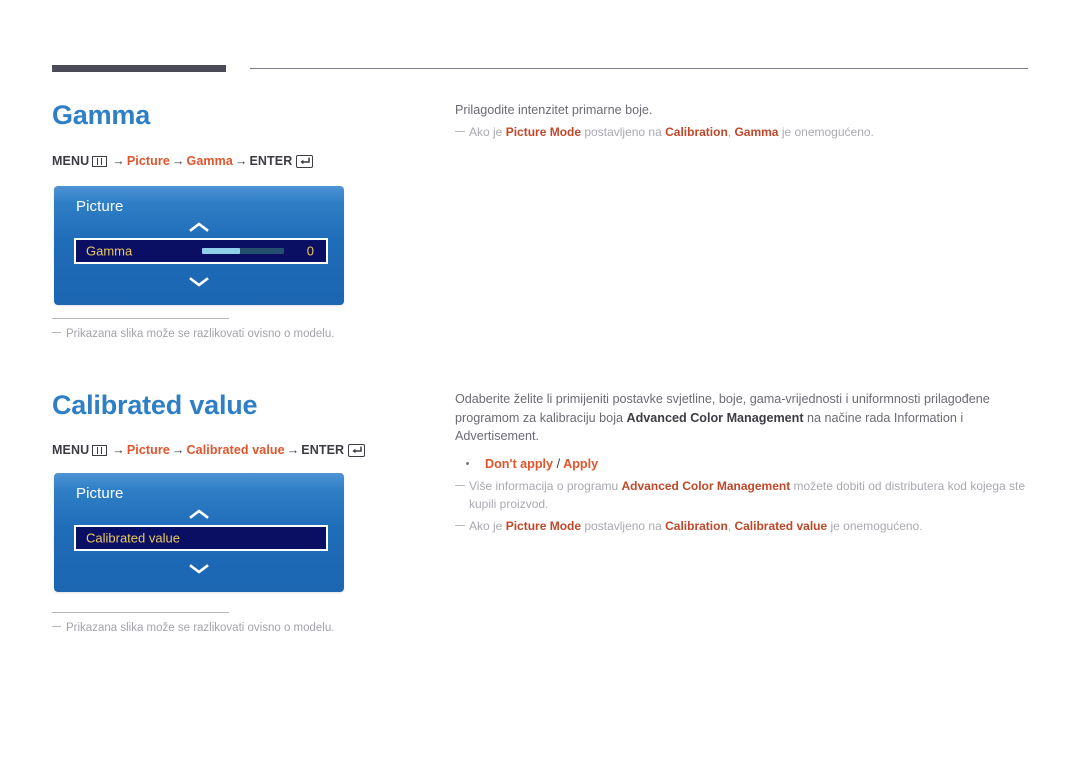 Image resolution: width=1080 pixels, height=763 pixels. What do you see at coordinates (201, 251) in the screenshot?
I see `osd-row-gamma: Gamma 0` at bounding box center [201, 251].